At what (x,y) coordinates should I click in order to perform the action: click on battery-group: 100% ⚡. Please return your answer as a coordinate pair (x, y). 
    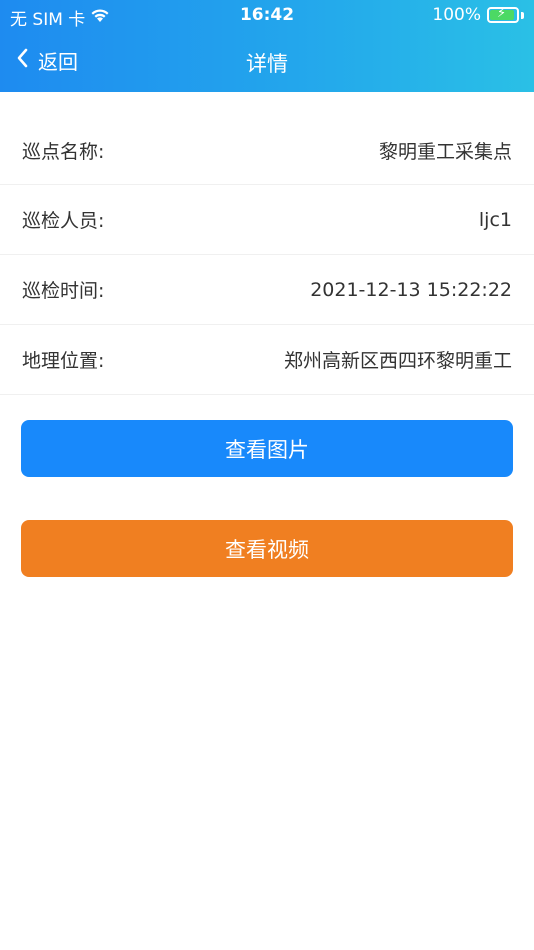
    Looking at the image, I should click on (478, 15).